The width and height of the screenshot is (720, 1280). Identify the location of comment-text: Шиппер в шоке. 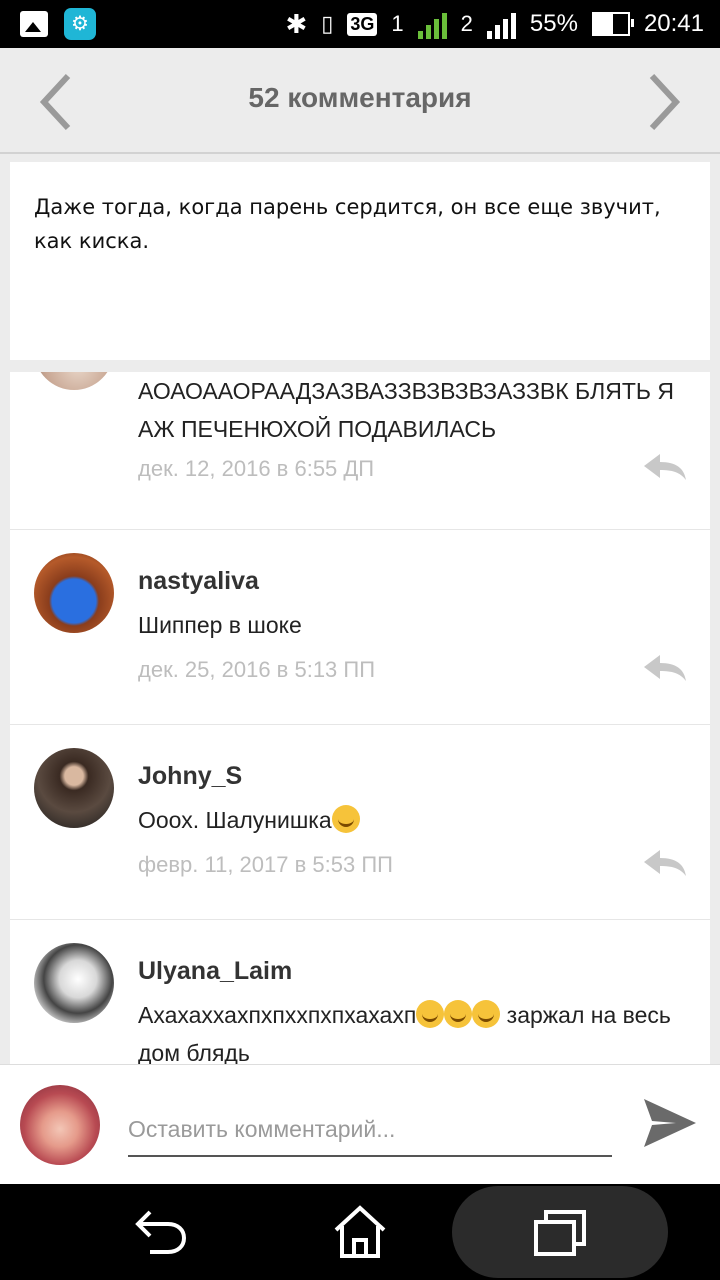
(220, 625).